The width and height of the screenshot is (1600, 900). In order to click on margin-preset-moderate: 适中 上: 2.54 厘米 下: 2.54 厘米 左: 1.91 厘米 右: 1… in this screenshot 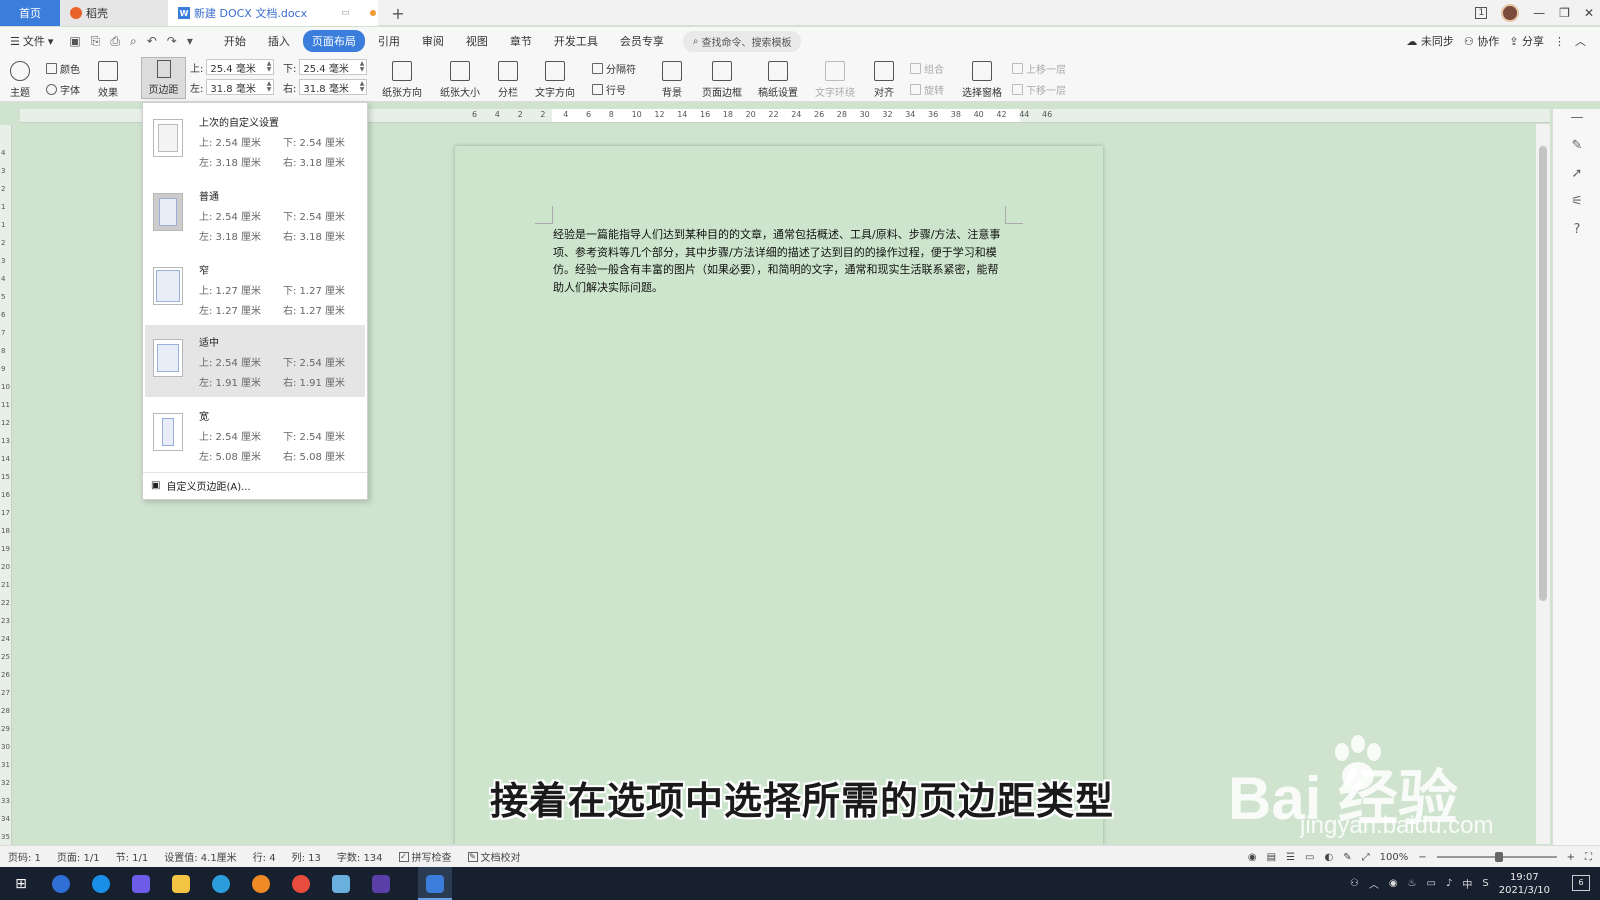, I will do `click(255, 361)`.